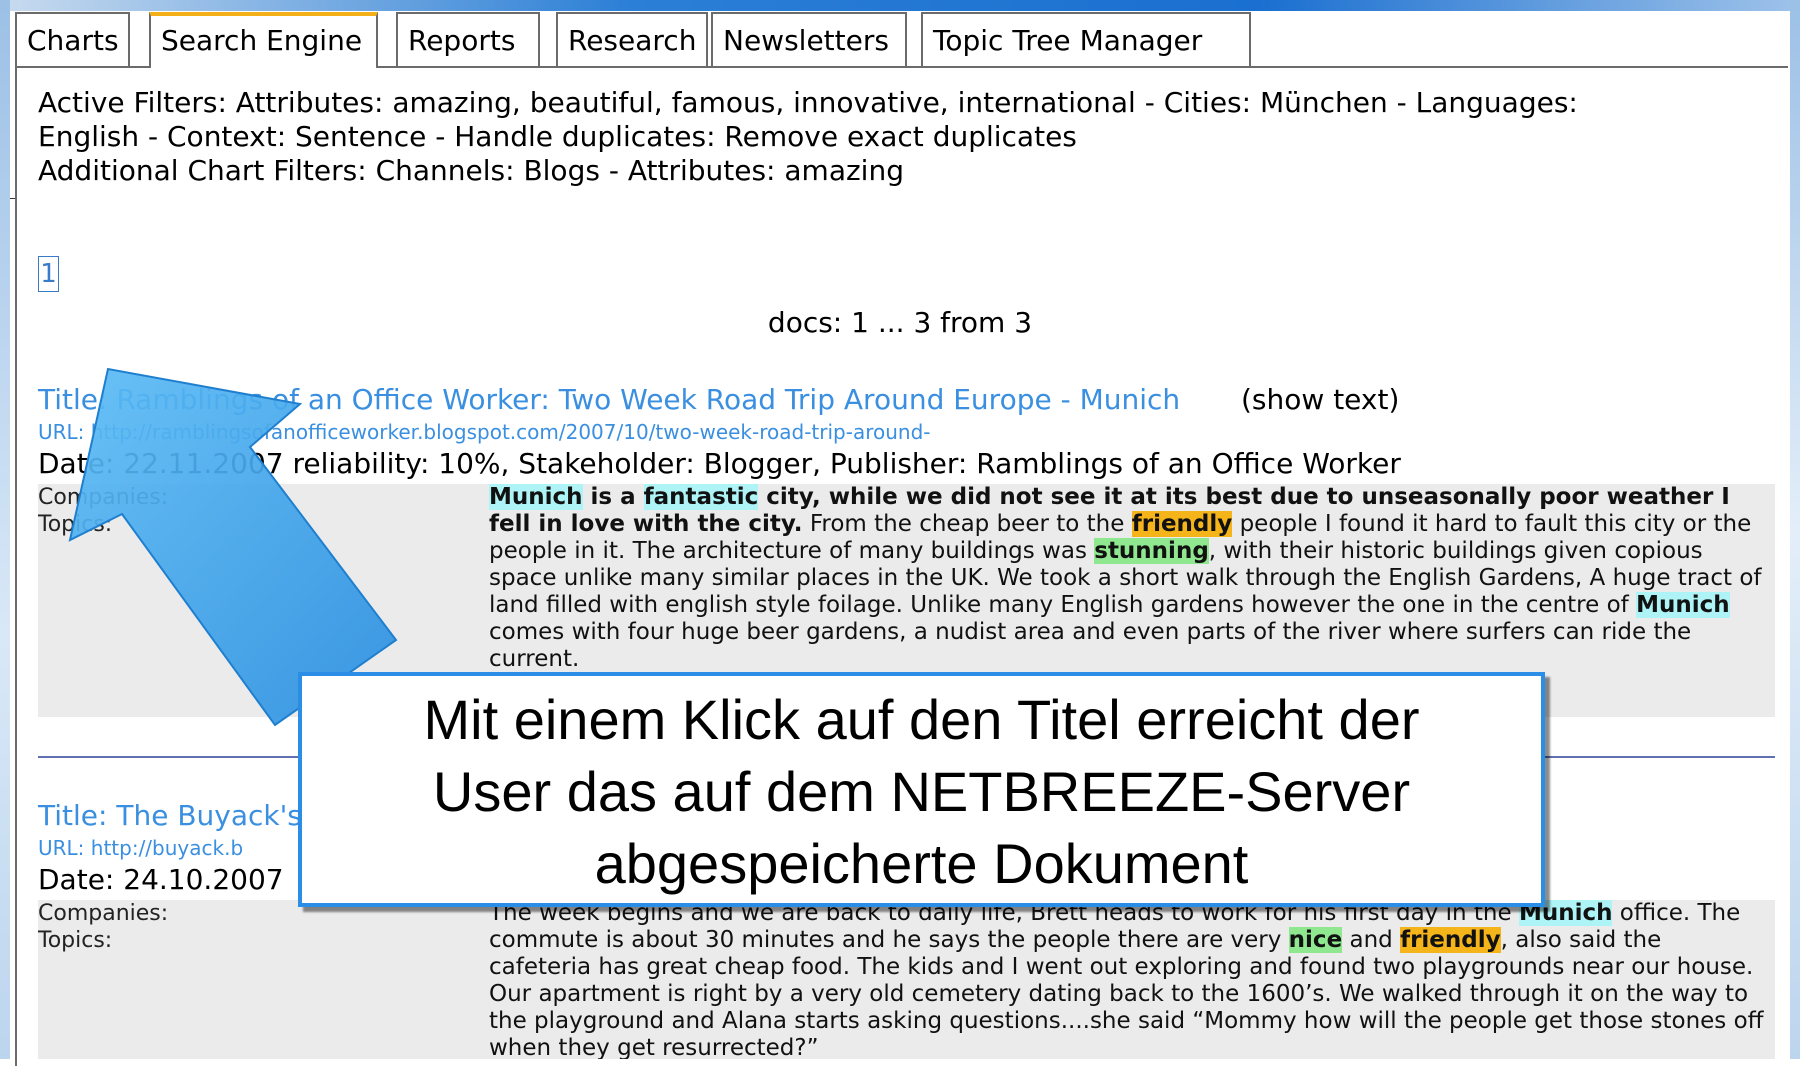 This screenshot has width=1800, height=1066. I want to click on snippet-text: is a, so click(613, 497).